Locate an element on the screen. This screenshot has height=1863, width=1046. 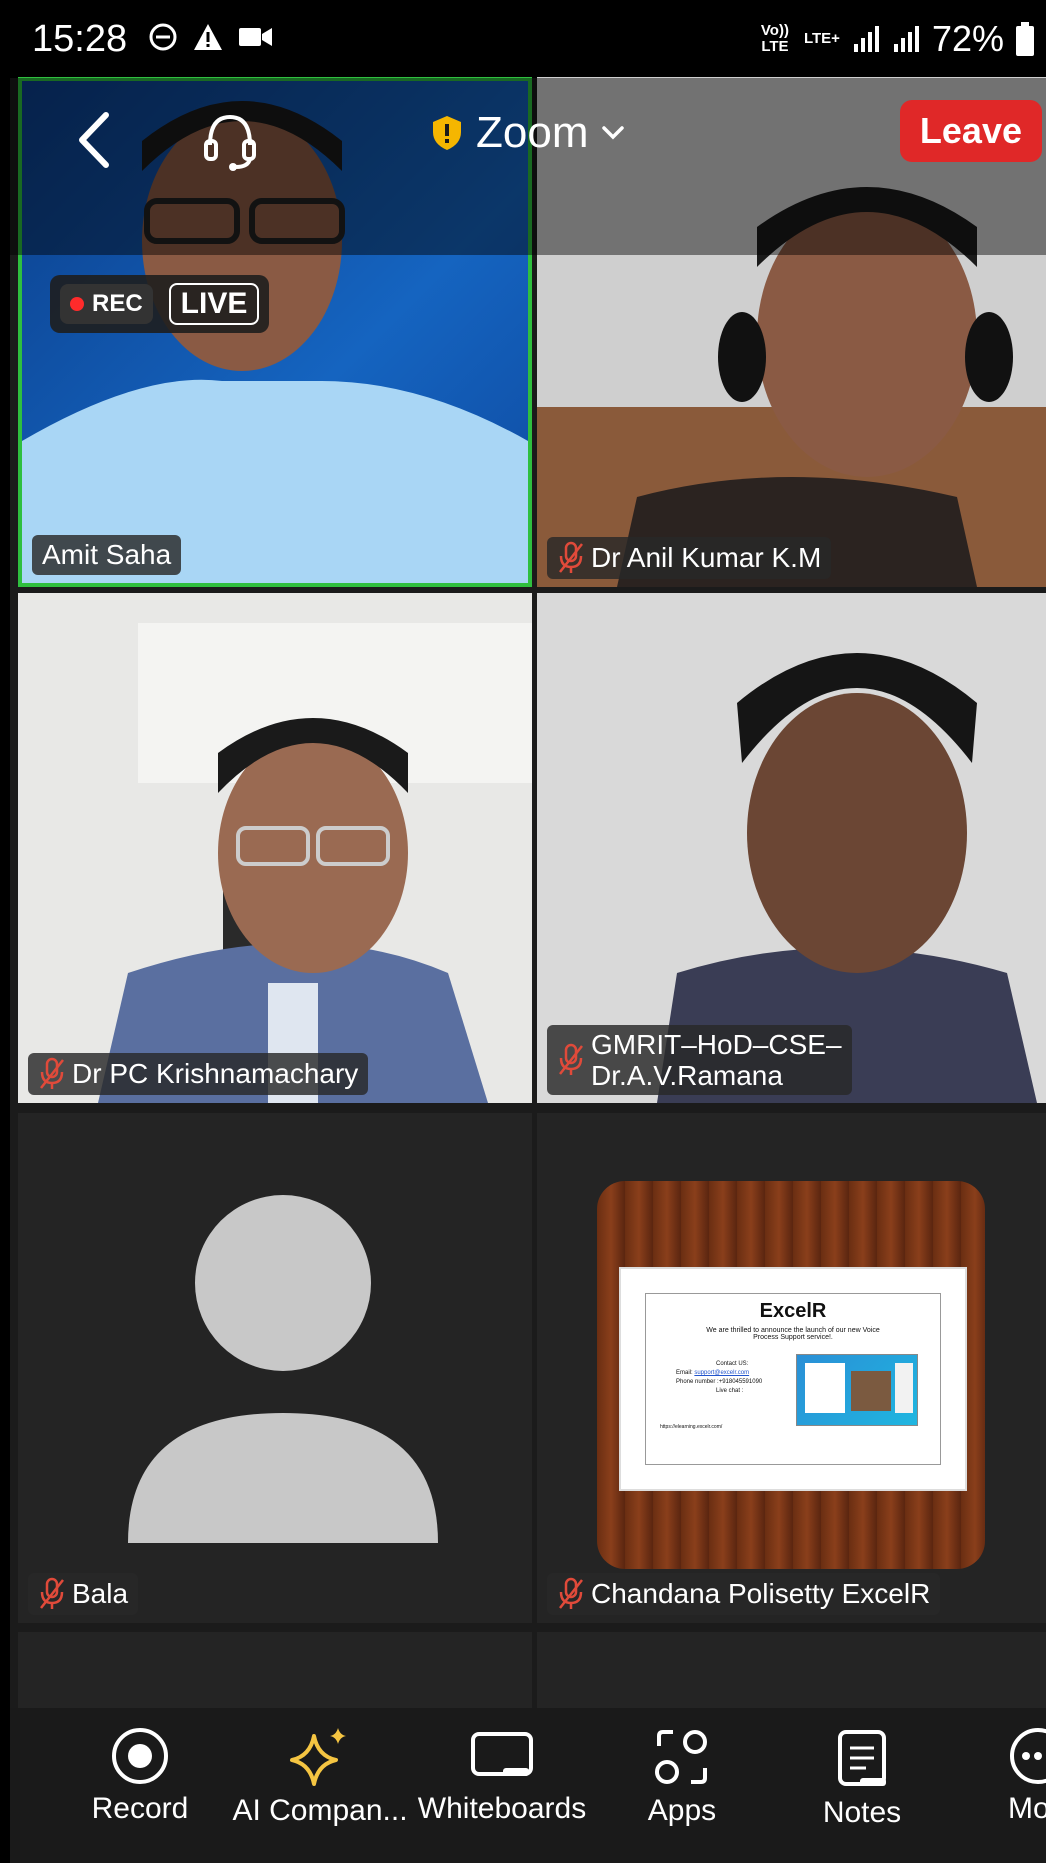
whiteboard-icon is located at coordinates (502, 1754).